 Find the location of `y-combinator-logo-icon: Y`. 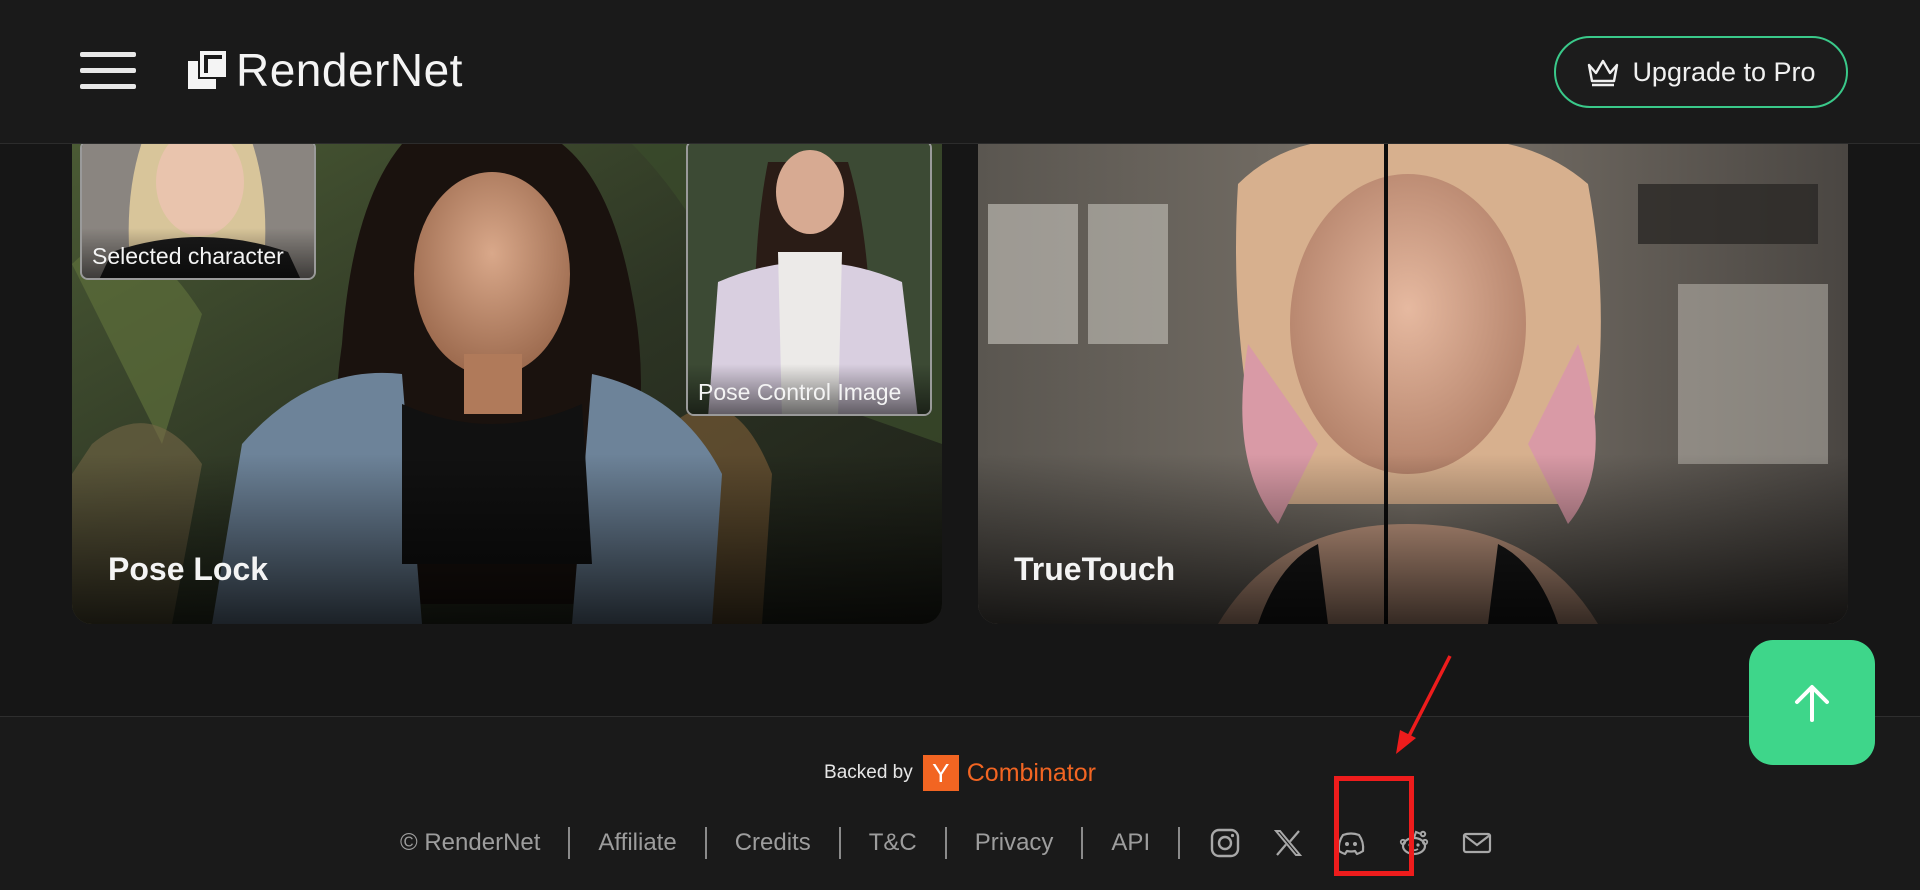

y-combinator-logo-icon: Y is located at coordinates (940, 773).